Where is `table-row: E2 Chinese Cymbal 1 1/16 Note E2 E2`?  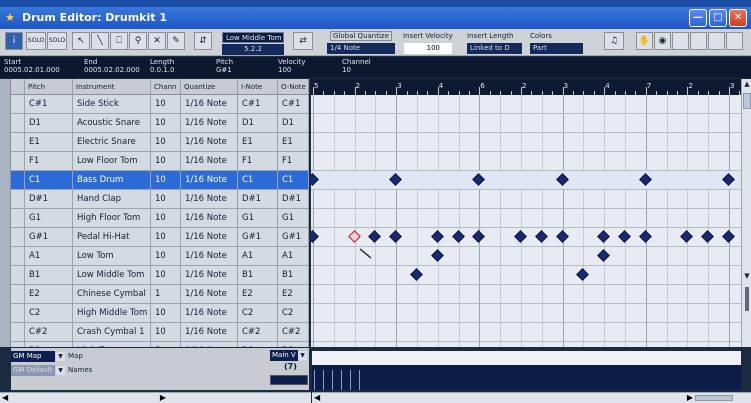 table-row: E2 Chinese Cymbal 1 1/16 Note E2 E2 is located at coordinates (160, 294).